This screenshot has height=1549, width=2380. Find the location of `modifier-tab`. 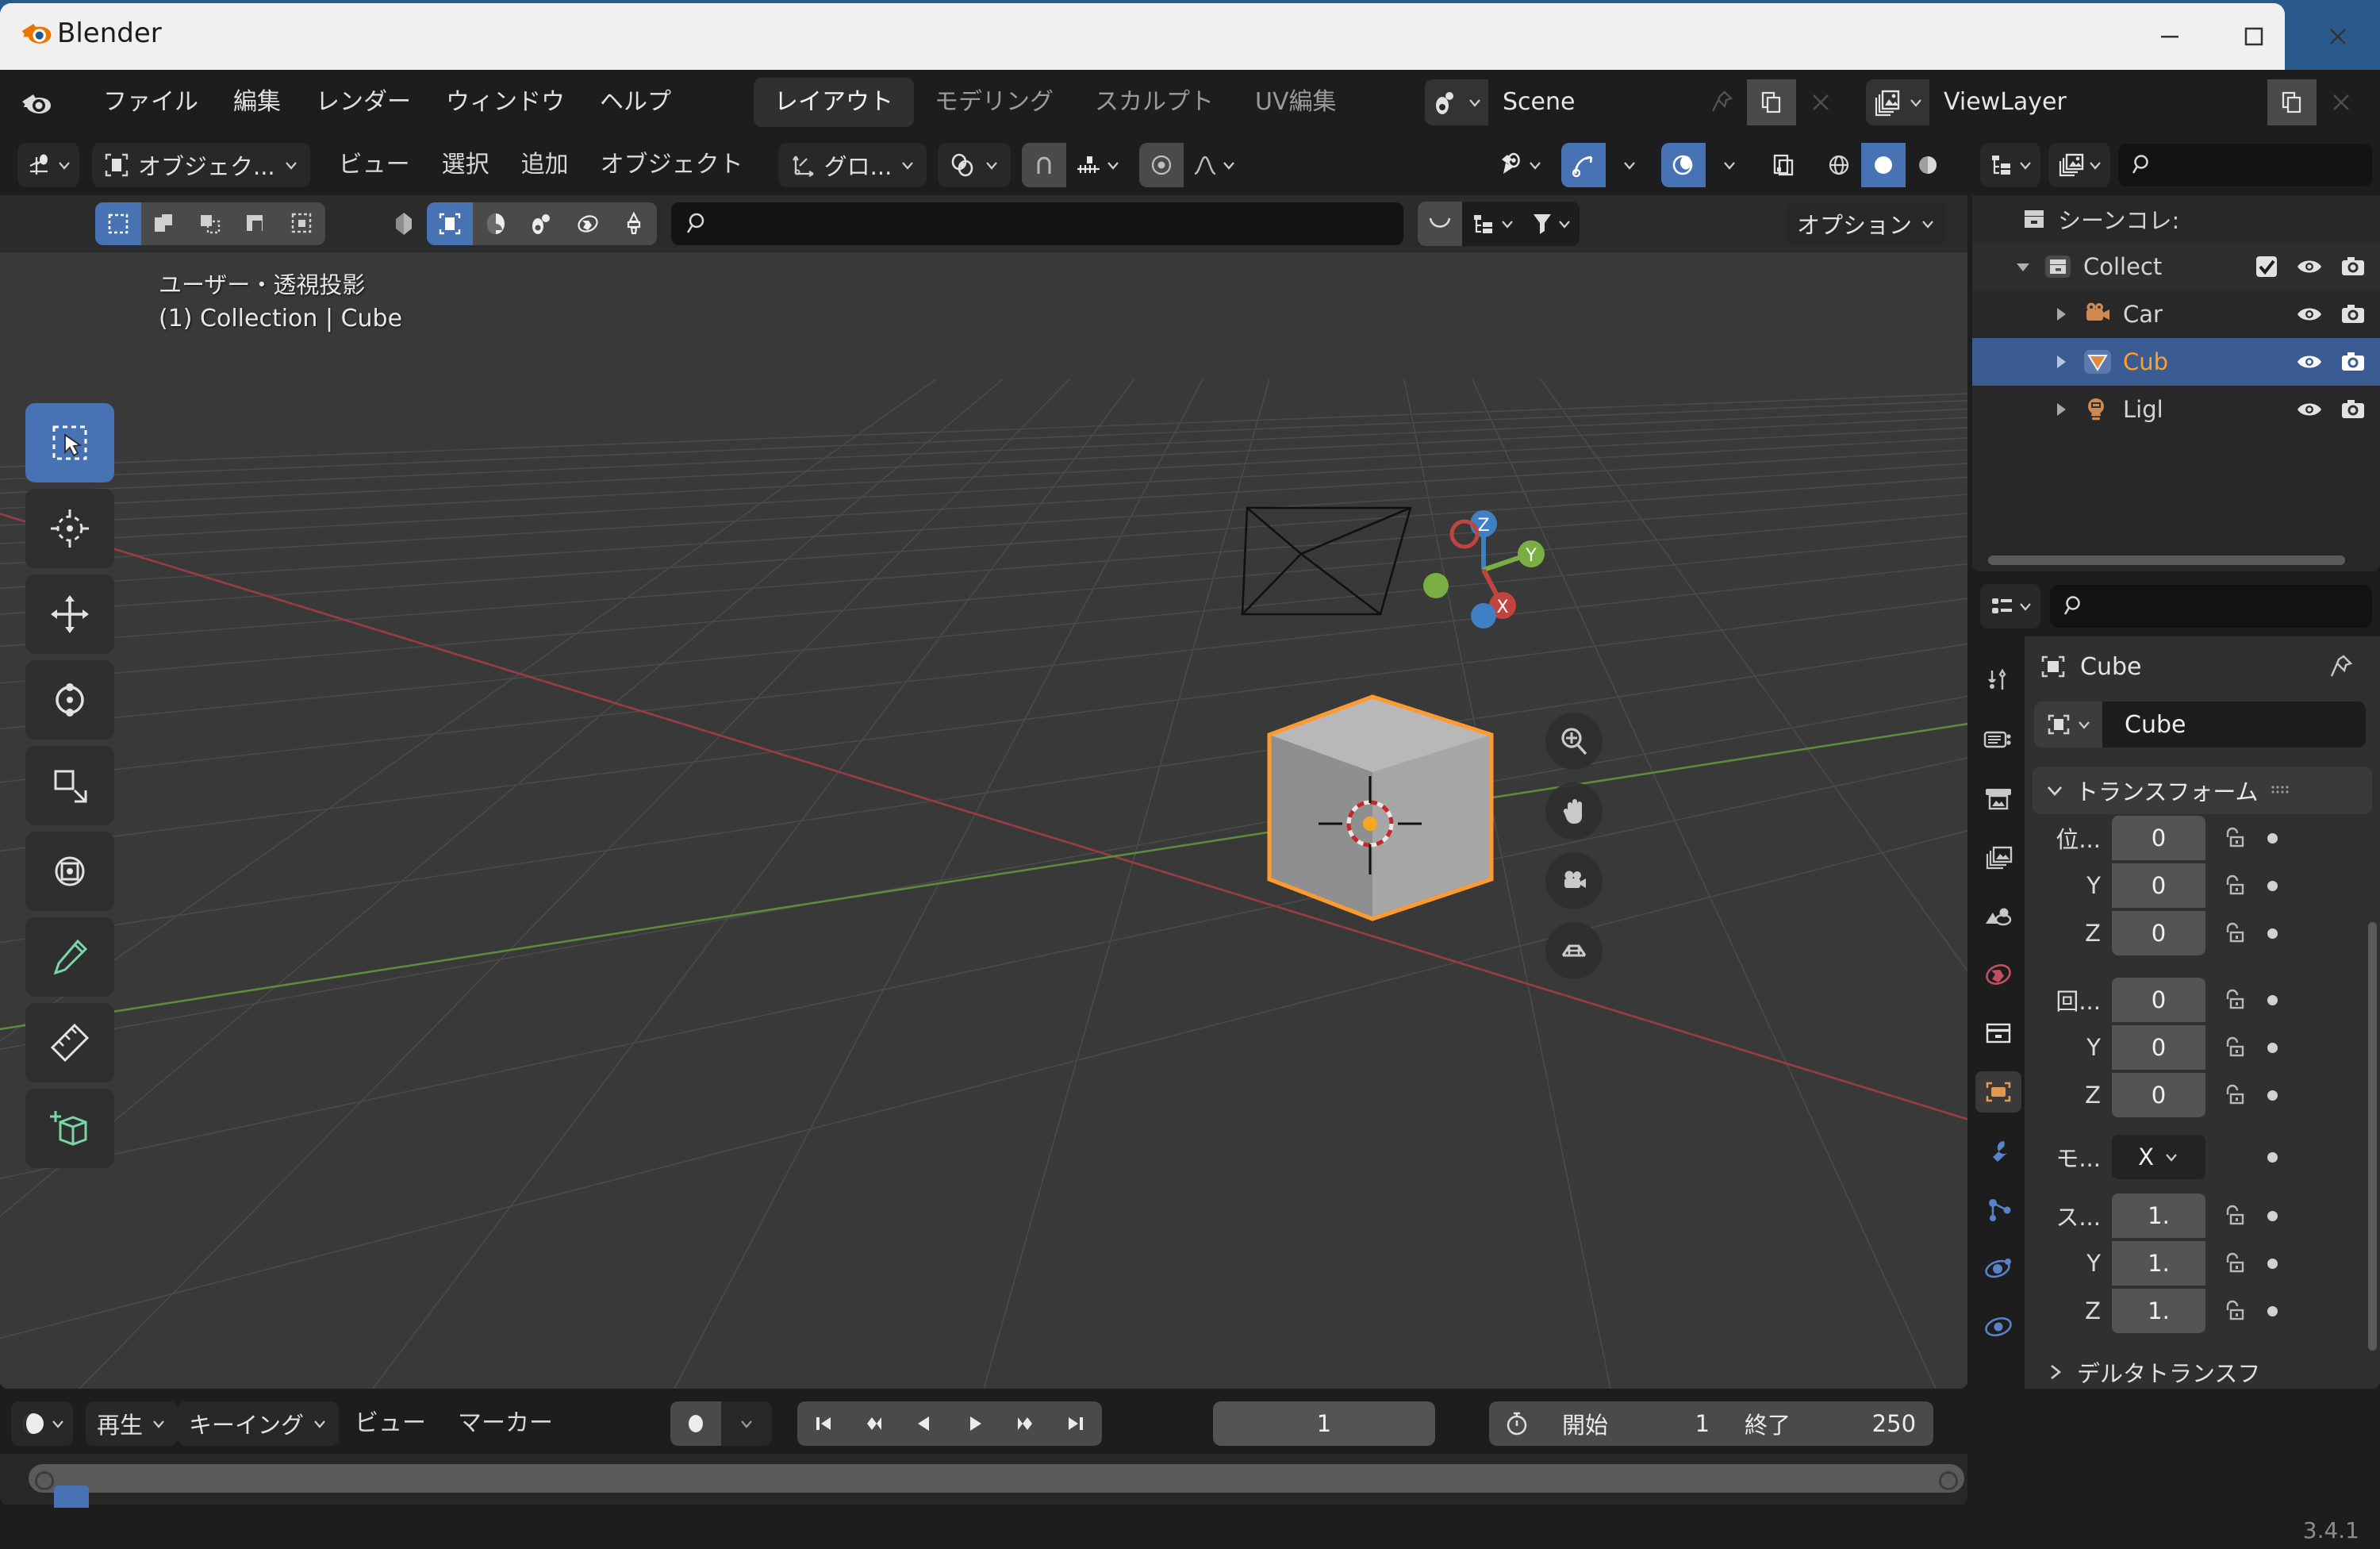

modifier-tab is located at coordinates (1998, 1150).